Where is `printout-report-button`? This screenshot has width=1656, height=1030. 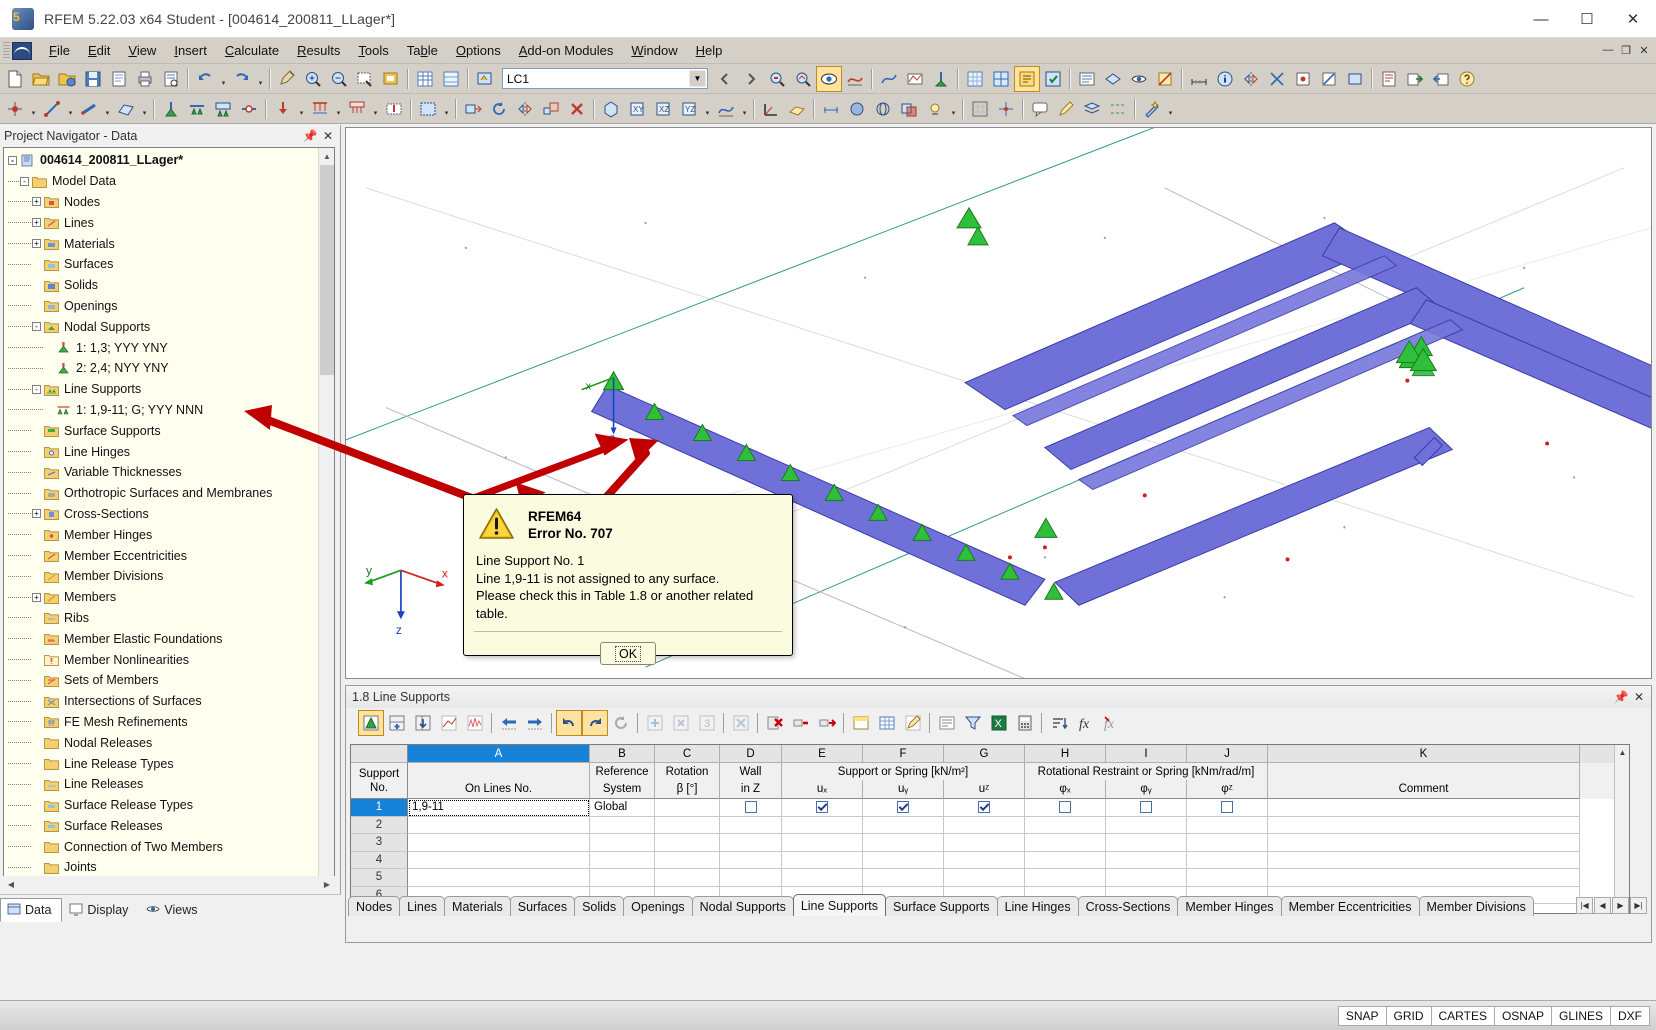
printout-report-button is located at coordinates (1389, 79).